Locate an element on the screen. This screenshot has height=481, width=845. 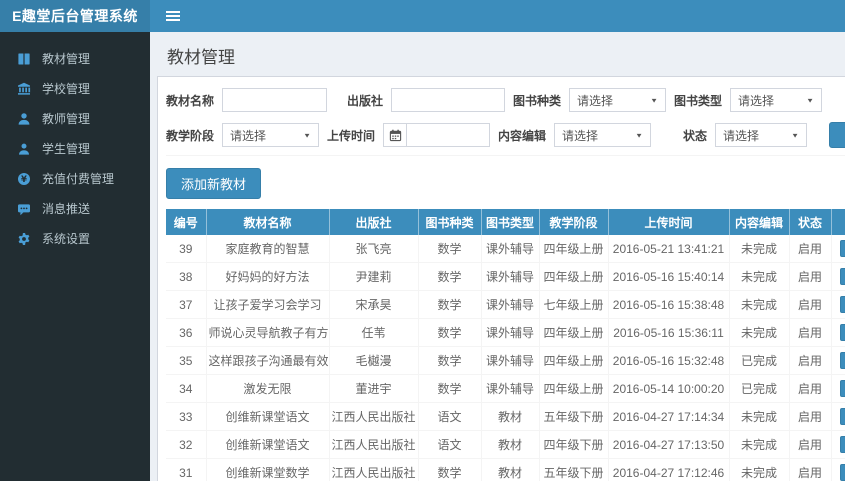
book-category-select: 请选择 ▼ is located at coordinates (618, 100).